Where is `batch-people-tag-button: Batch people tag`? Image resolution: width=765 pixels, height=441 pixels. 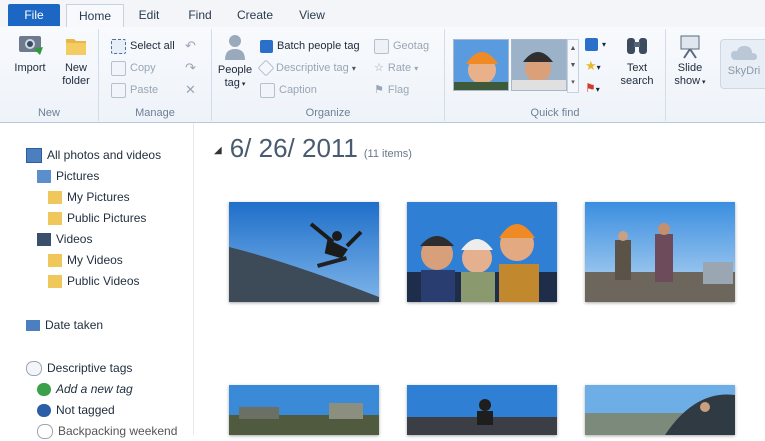 batch-people-tag-button: Batch people tag is located at coordinates (310, 46).